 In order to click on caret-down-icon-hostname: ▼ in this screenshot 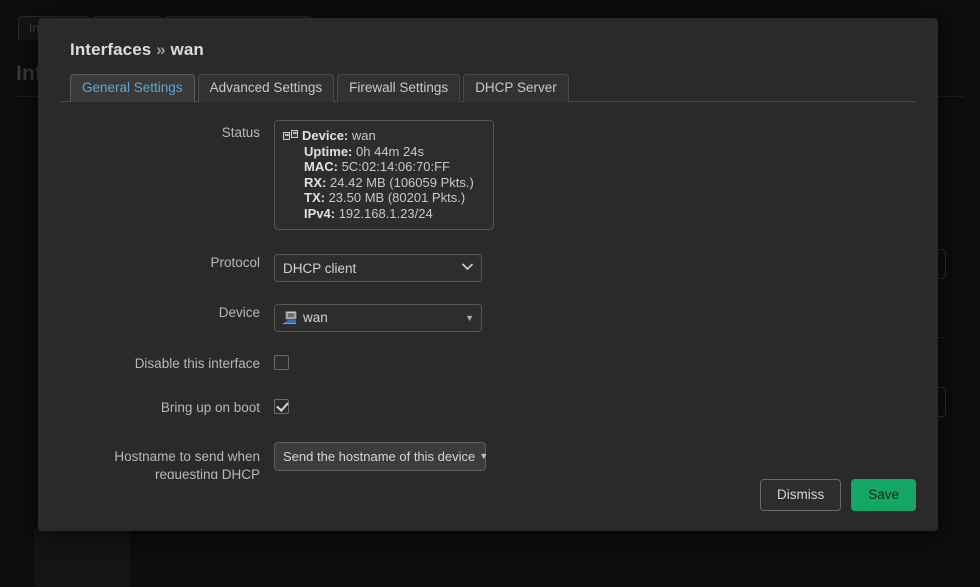, I will do `click(483, 456)`.